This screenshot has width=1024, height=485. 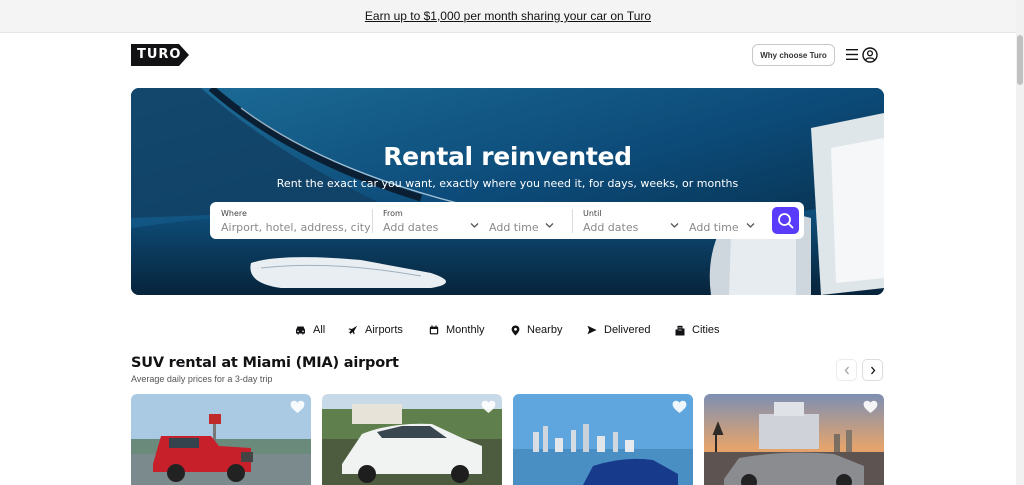 What do you see at coordinates (592, 213) in the screenshot?
I see `until-label: Until` at bounding box center [592, 213].